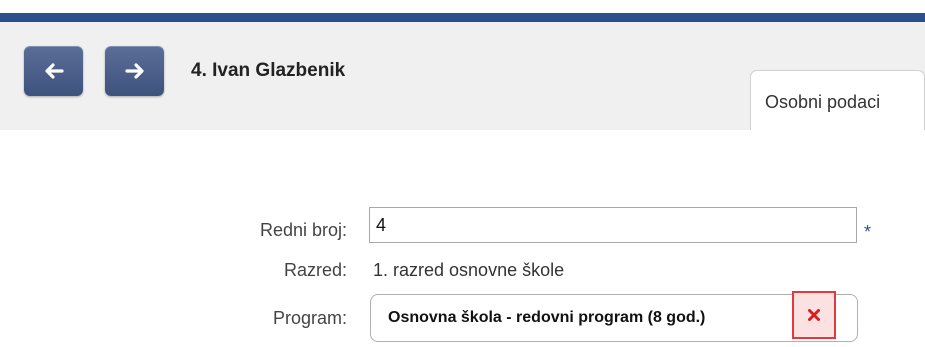 The image size is (925, 347). I want to click on arrow-right-icon, so click(134, 71).